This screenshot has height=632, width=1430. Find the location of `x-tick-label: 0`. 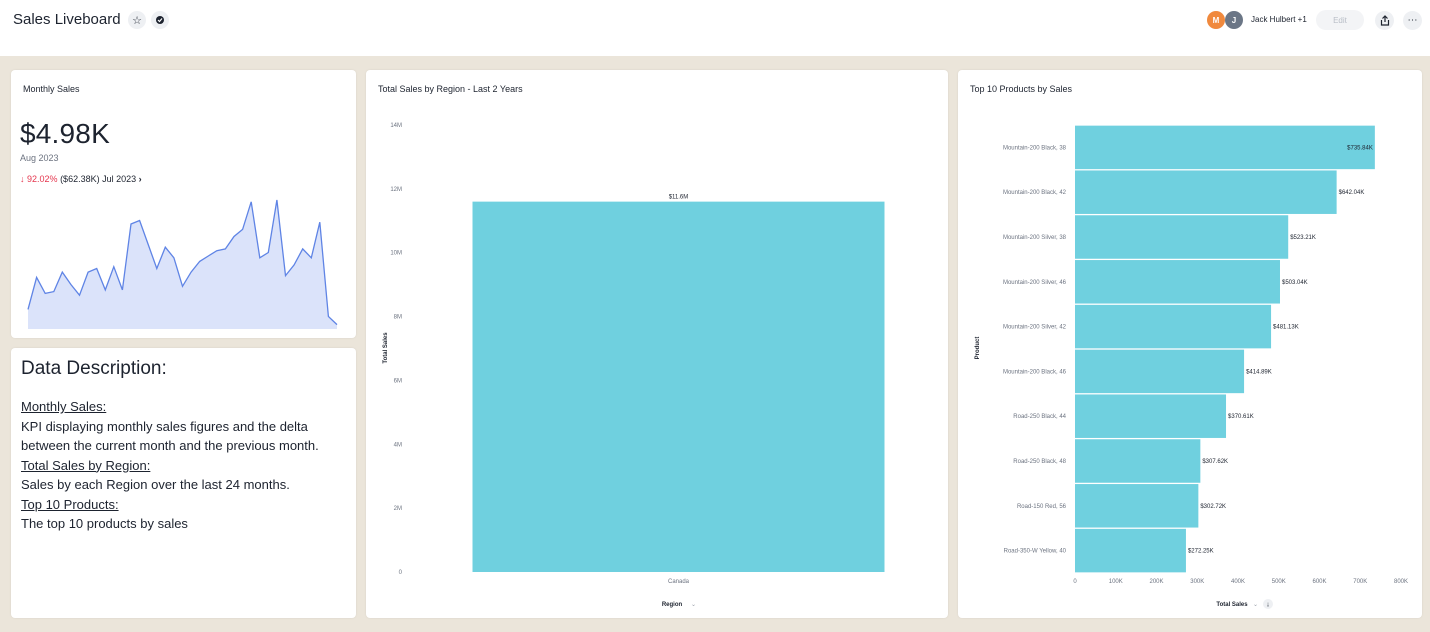

x-tick-label: 0 is located at coordinates (1075, 582).